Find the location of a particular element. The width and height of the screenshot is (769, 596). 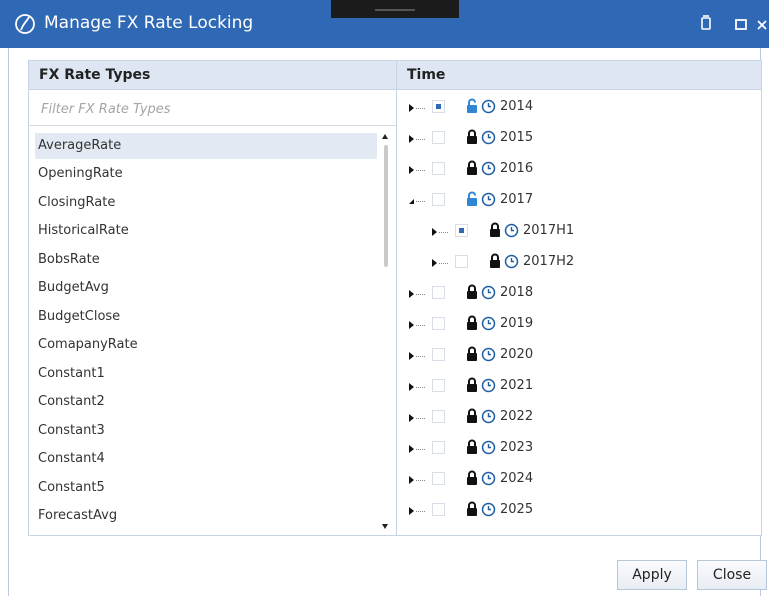

tree-row: 2014 is located at coordinates (562, 108).